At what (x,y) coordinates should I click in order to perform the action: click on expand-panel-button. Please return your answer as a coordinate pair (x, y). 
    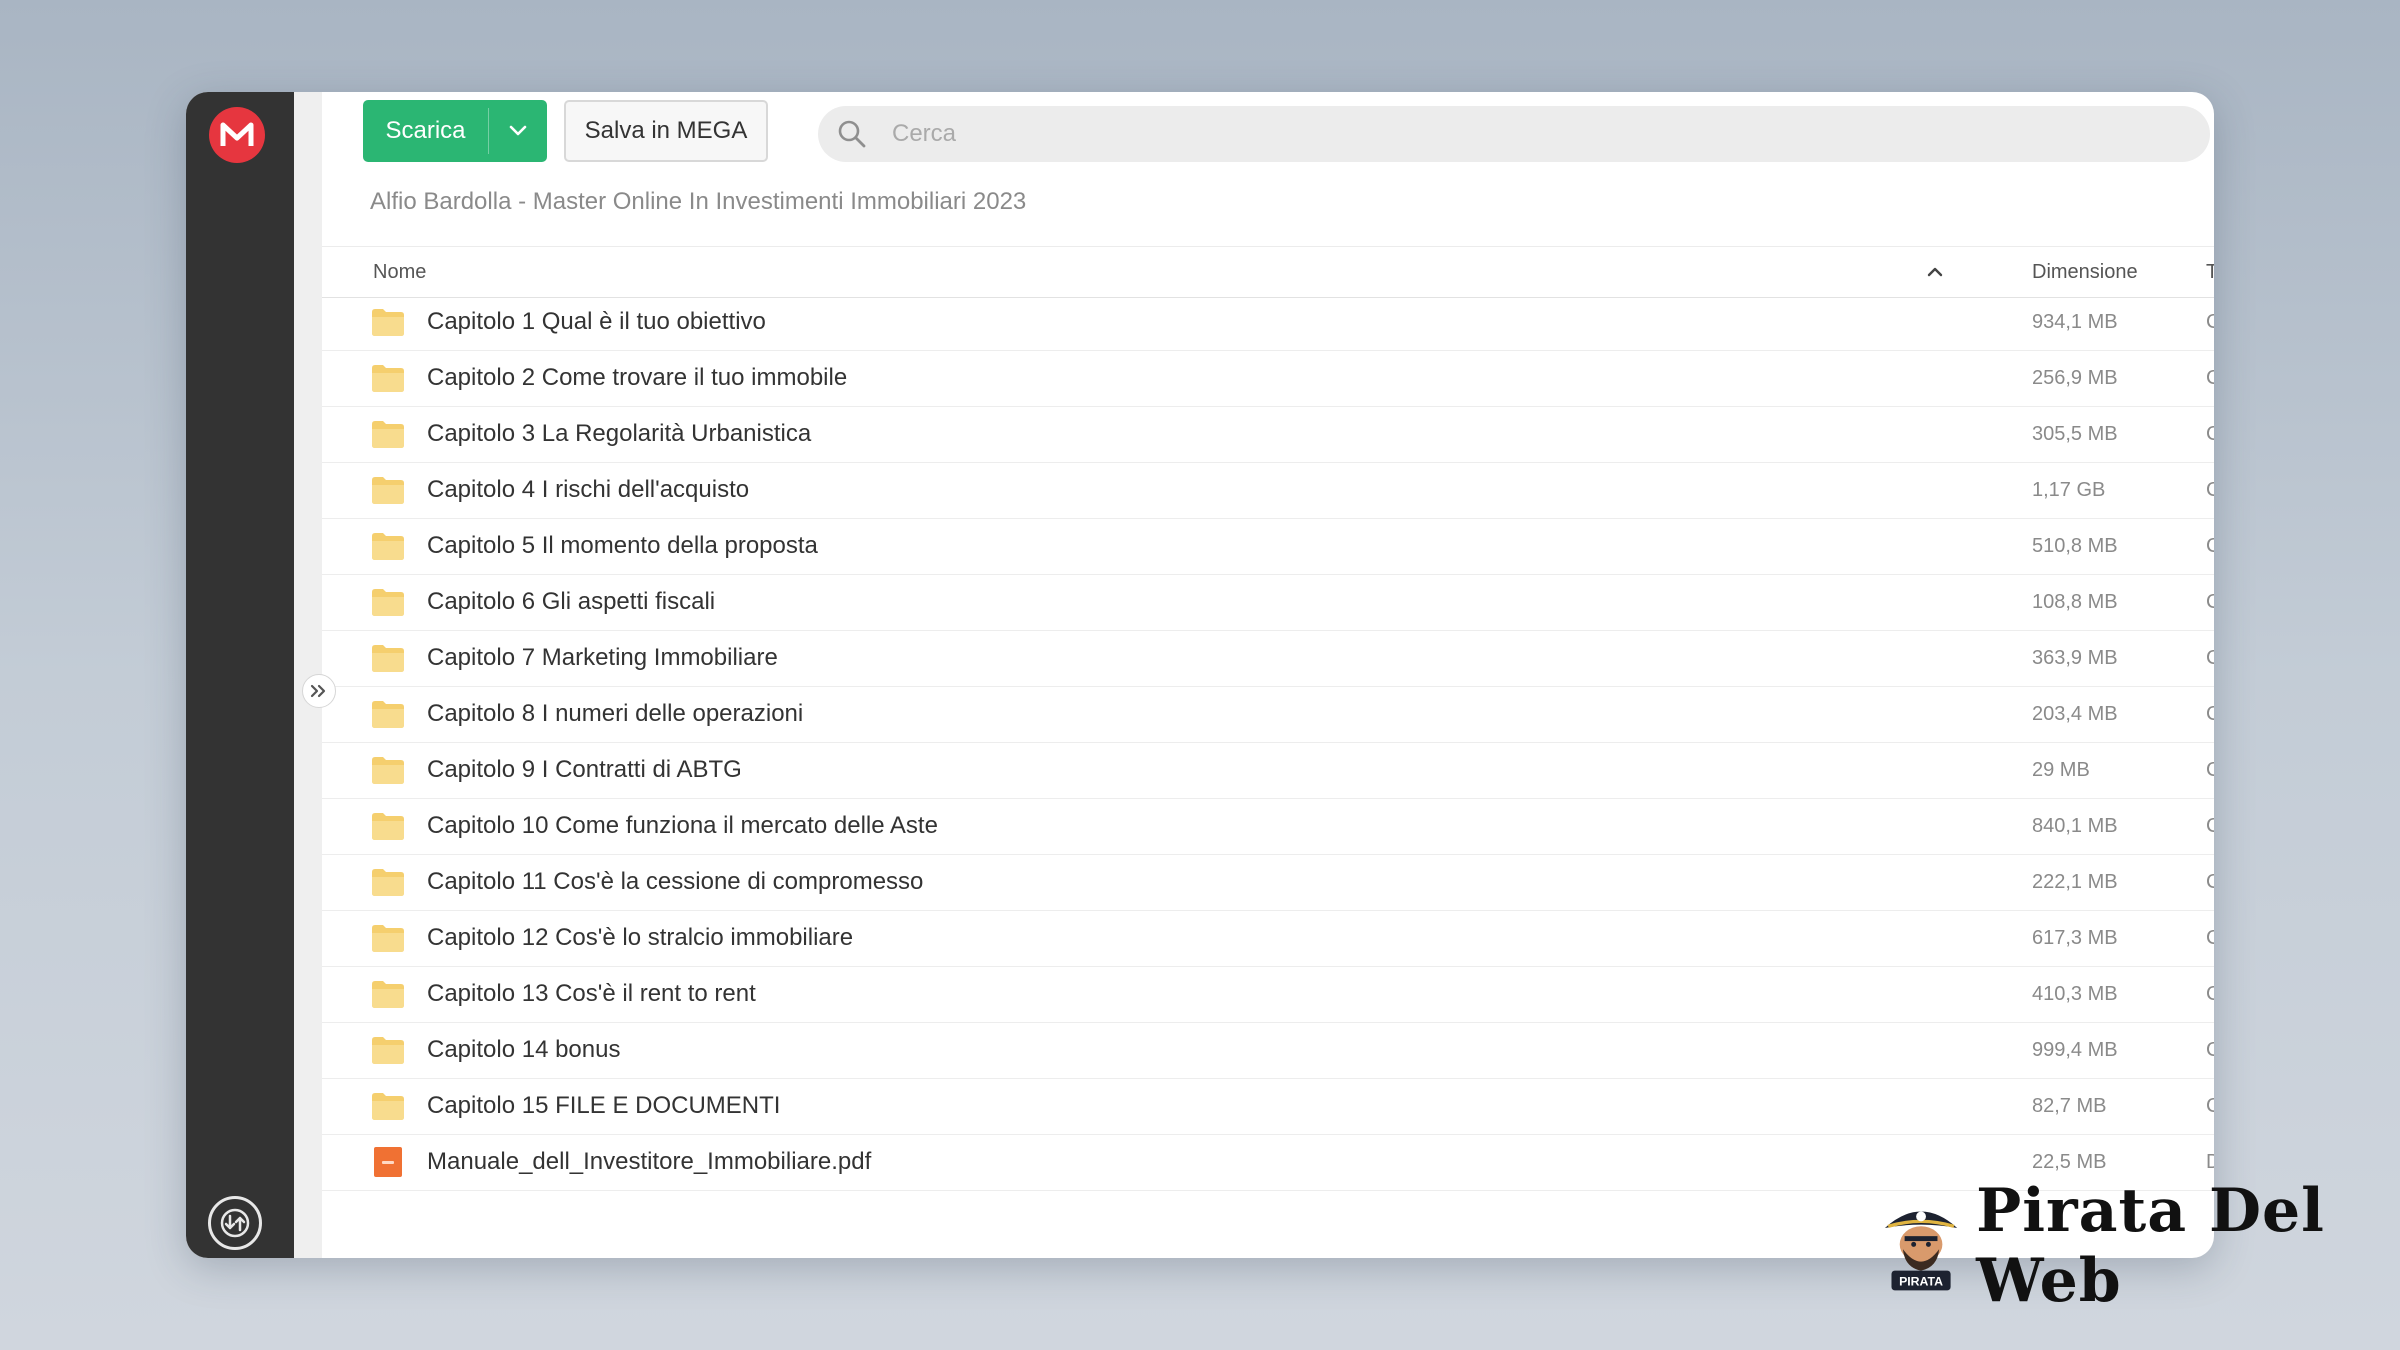
    Looking at the image, I should click on (319, 691).